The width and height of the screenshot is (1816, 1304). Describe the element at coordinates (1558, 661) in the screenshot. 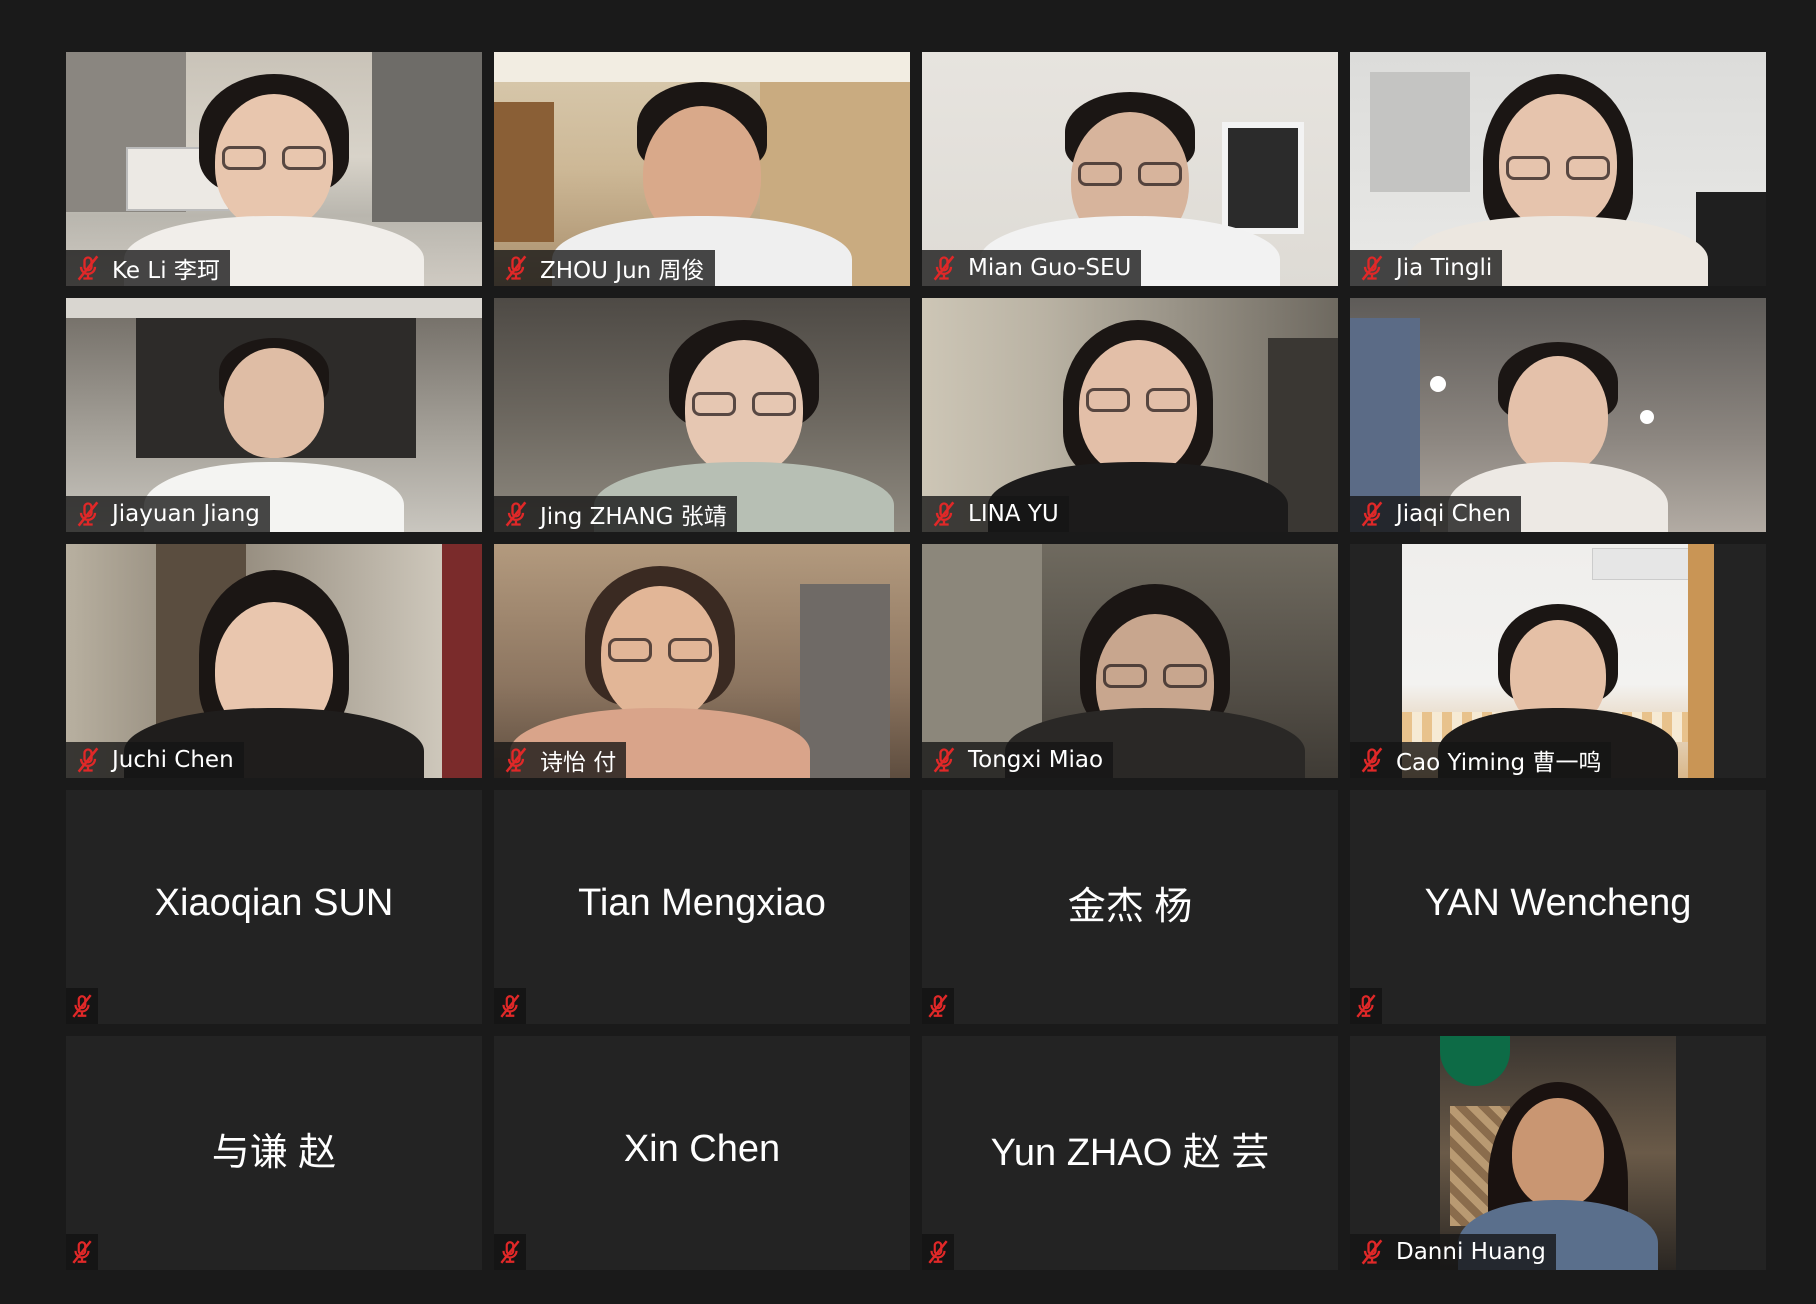

I see `participant-tile: Cao Yiming 曹一鸣` at that location.